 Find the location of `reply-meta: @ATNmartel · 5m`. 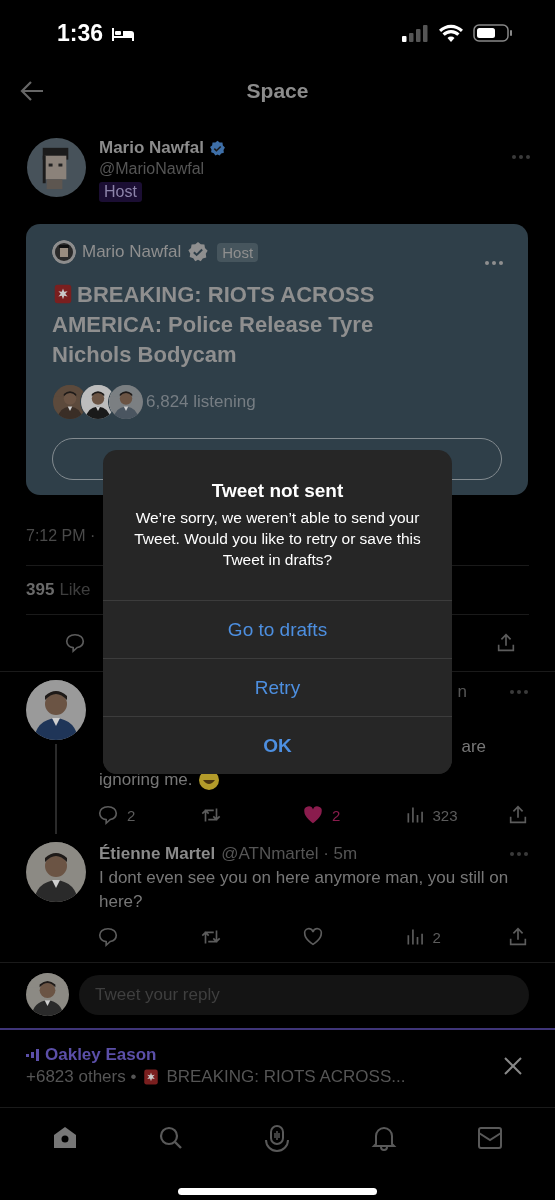

reply-meta: @ATNmartel · 5m is located at coordinates (289, 854).